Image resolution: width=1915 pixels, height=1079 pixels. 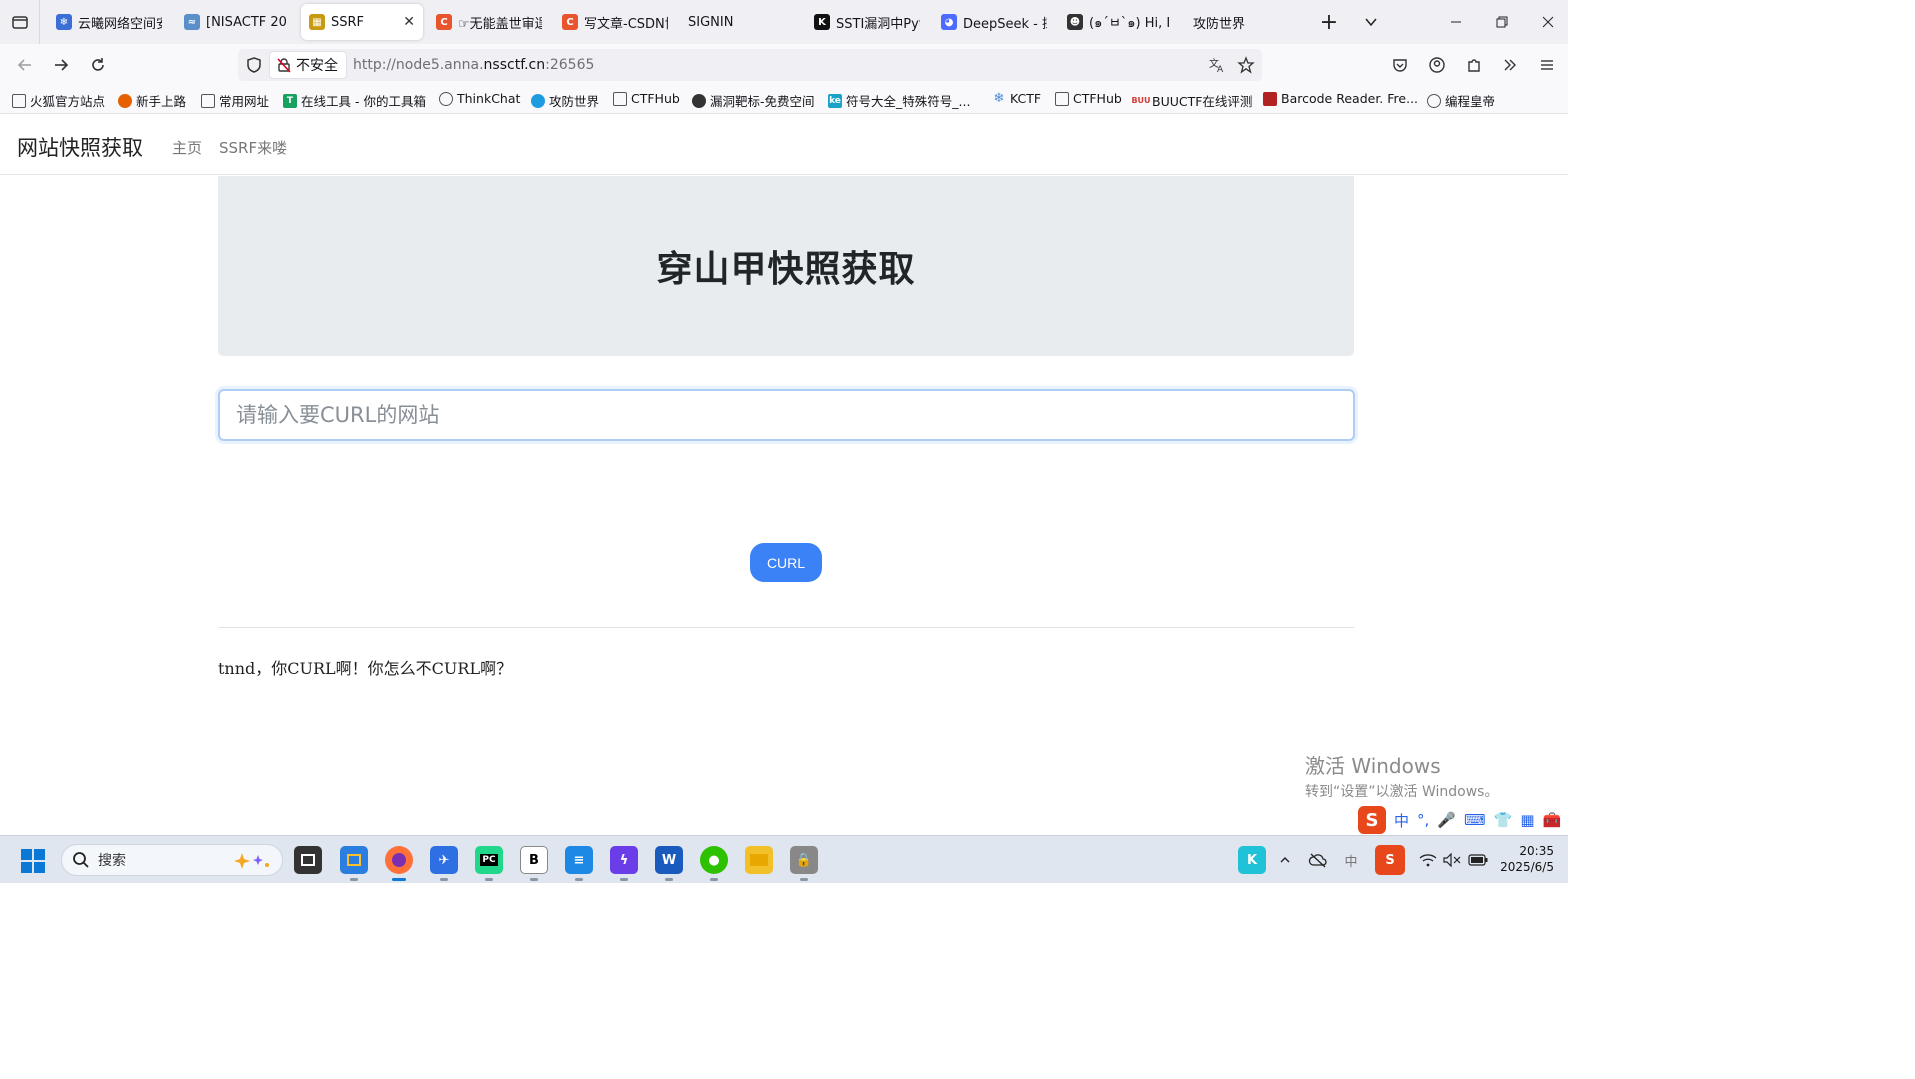 I want to click on tab-title: ☞无能盖世审逞, so click(x=500, y=24).